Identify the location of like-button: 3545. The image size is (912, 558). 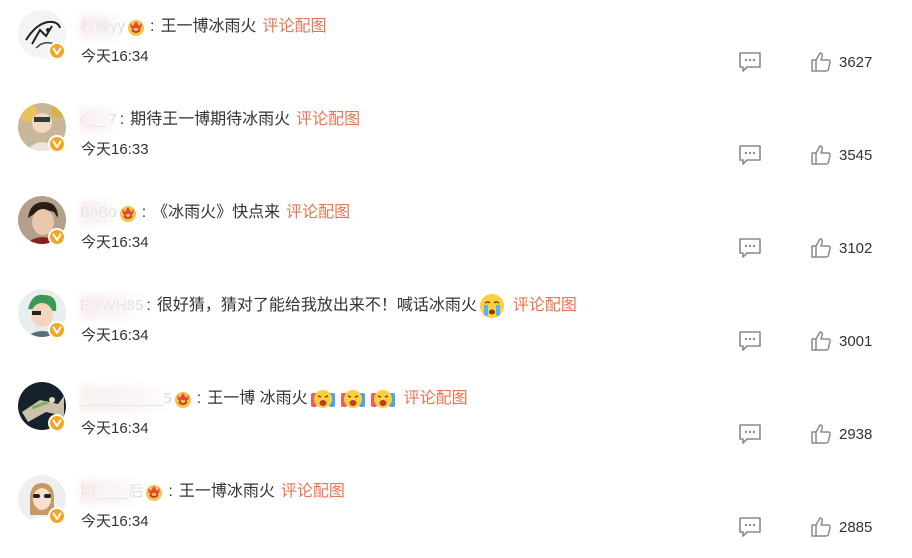
(841, 155).